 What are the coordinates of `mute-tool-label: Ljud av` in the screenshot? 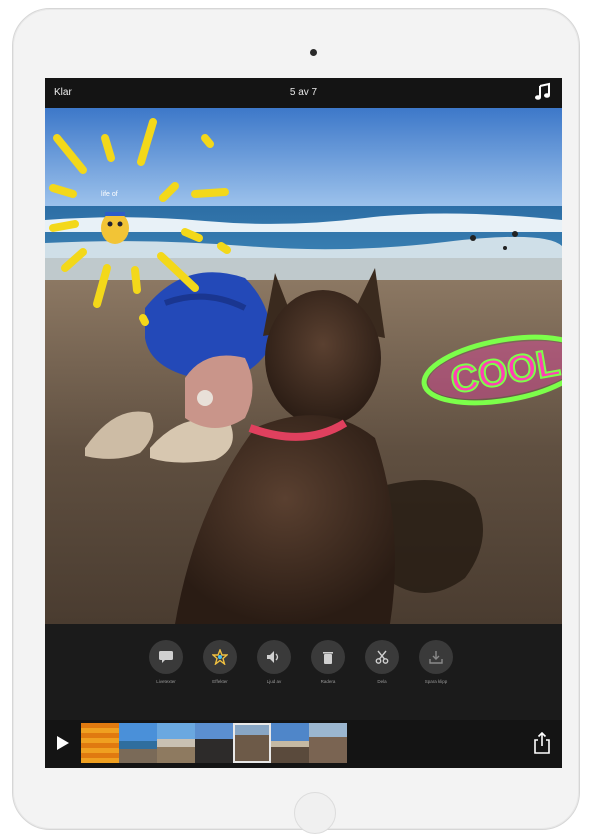 It's located at (274, 681).